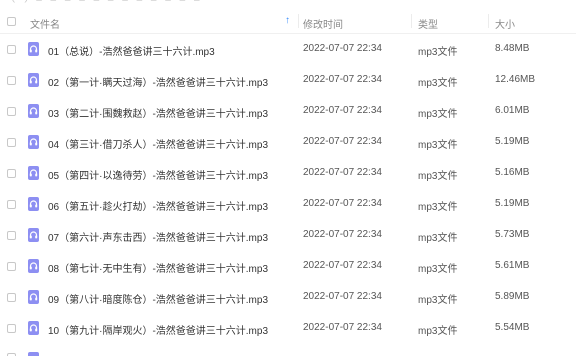 Image resolution: width=576 pixels, height=356 pixels. I want to click on list-header: 文件名 ↑ 修改时间 类型 大小, so click(288, 21).